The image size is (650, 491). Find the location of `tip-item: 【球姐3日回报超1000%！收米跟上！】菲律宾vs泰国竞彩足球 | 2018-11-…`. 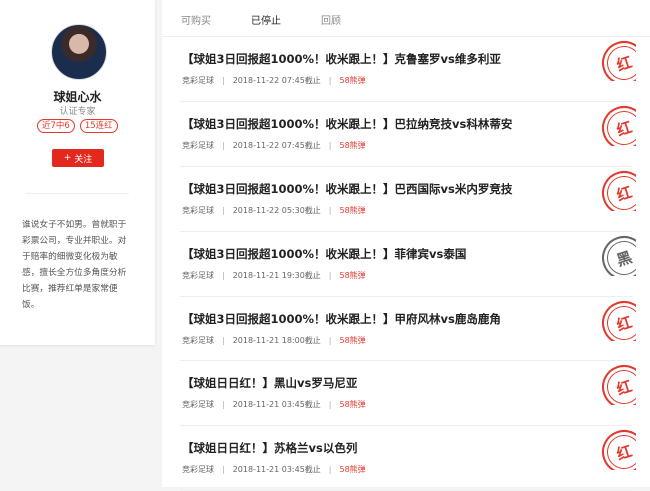

tip-item: 【球姐3日回报超1000%！收米跟上！】菲律宾vs泰国竞彩足球 | 2018-11-… is located at coordinates (408, 264).